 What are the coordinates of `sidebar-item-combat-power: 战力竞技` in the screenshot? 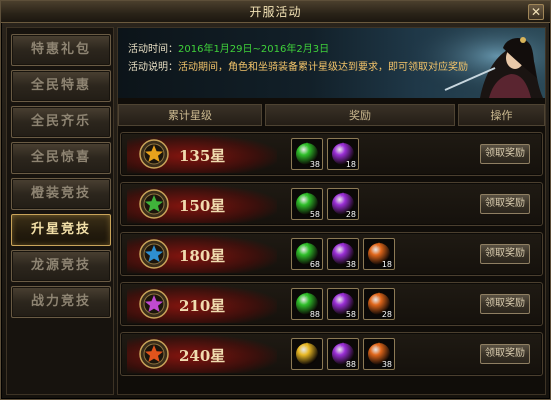 It's located at (61, 302).